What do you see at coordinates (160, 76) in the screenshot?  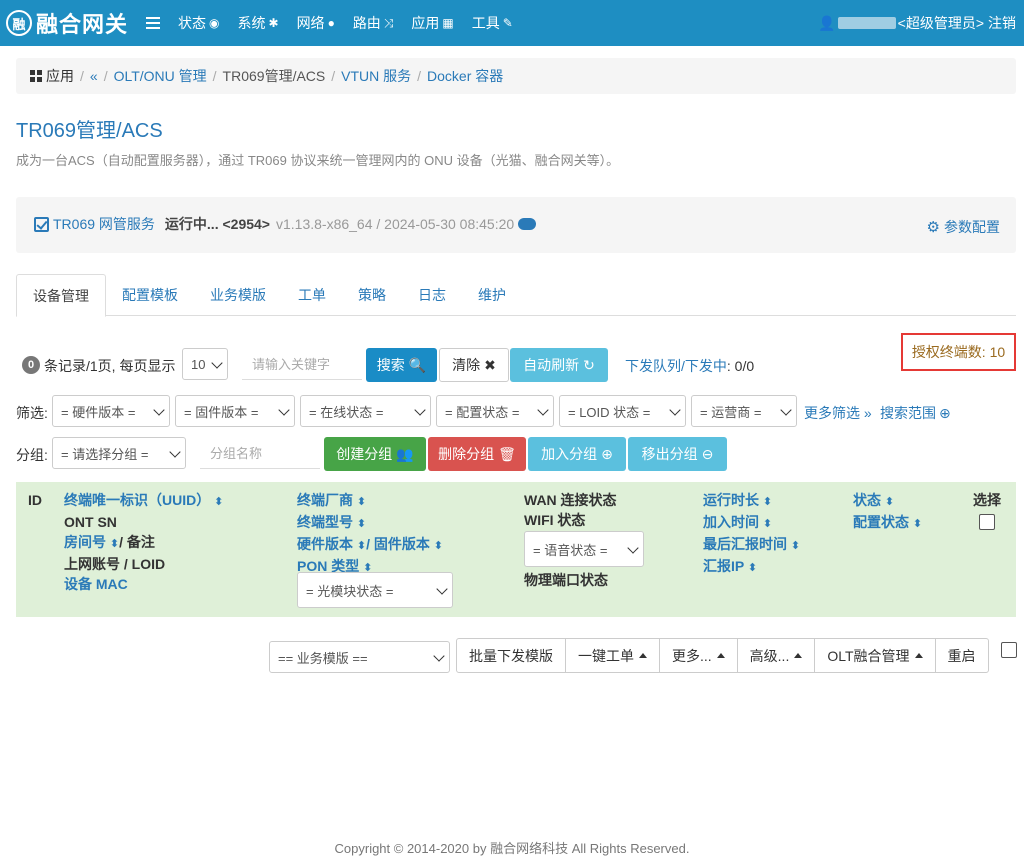 I see `breadcrumb-olt: OLT/ONU 管理` at bounding box center [160, 76].